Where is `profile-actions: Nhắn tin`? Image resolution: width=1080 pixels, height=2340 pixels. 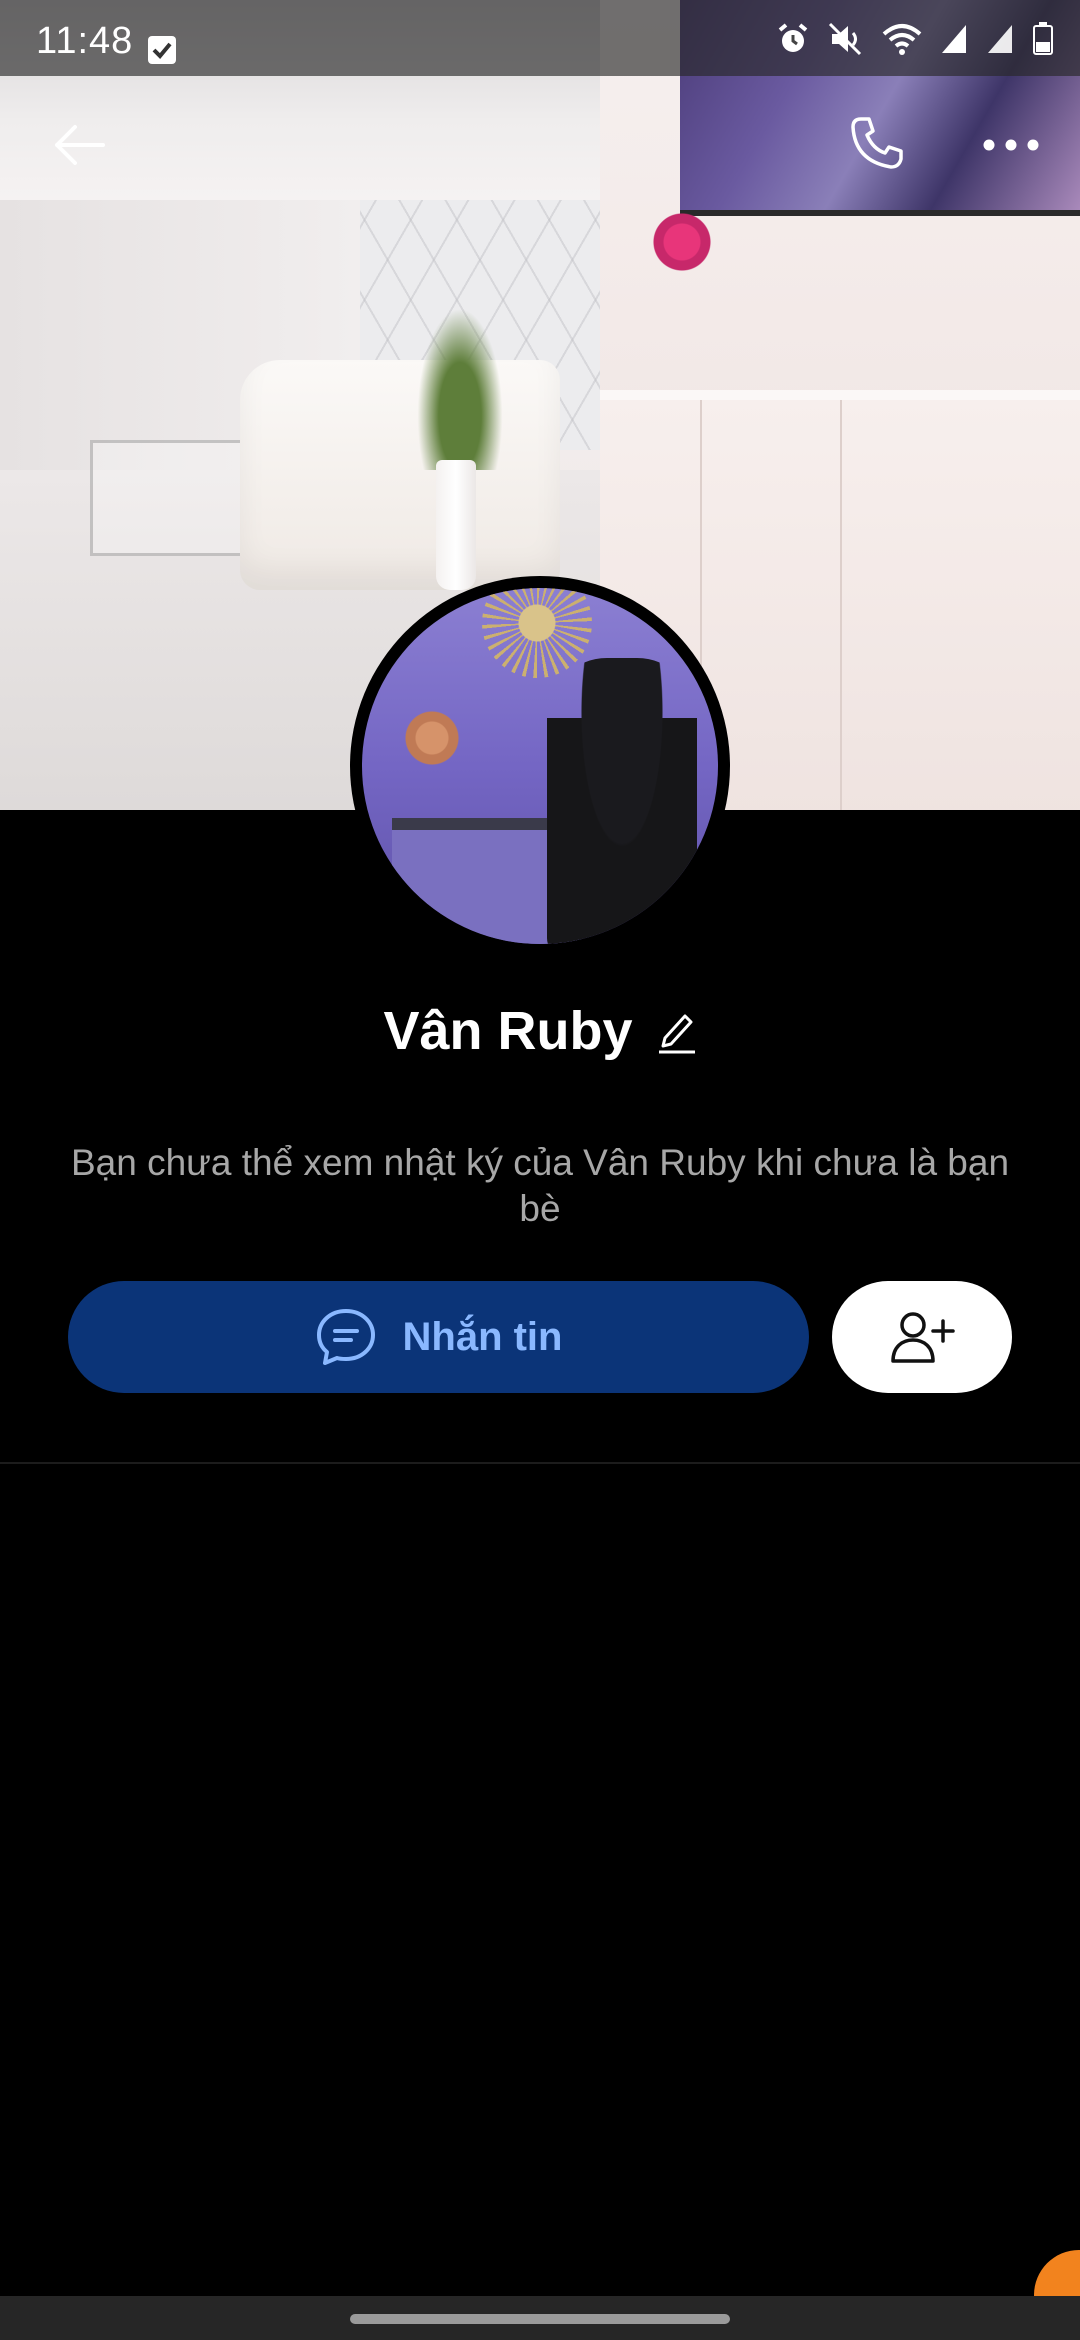
profile-actions: Nhắn tin is located at coordinates (540, 1337).